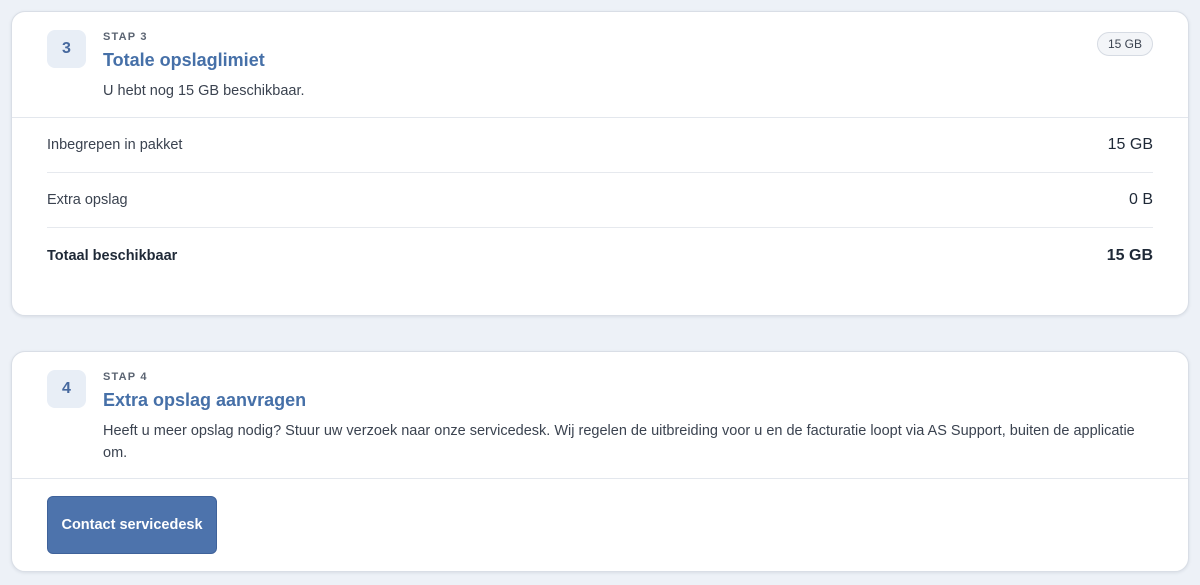  Describe the element at coordinates (125, 37) in the screenshot. I see `step-eyebrow: STAP 3` at that location.